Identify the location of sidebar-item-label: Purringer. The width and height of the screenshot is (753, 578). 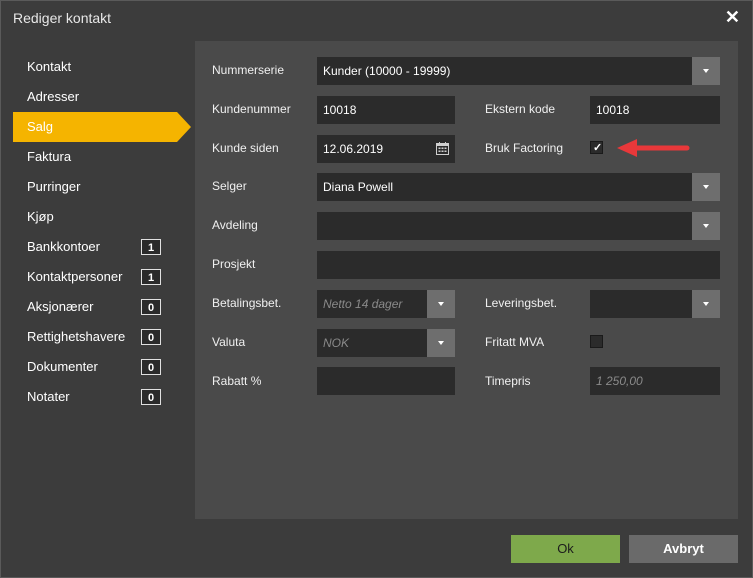
(54, 186).